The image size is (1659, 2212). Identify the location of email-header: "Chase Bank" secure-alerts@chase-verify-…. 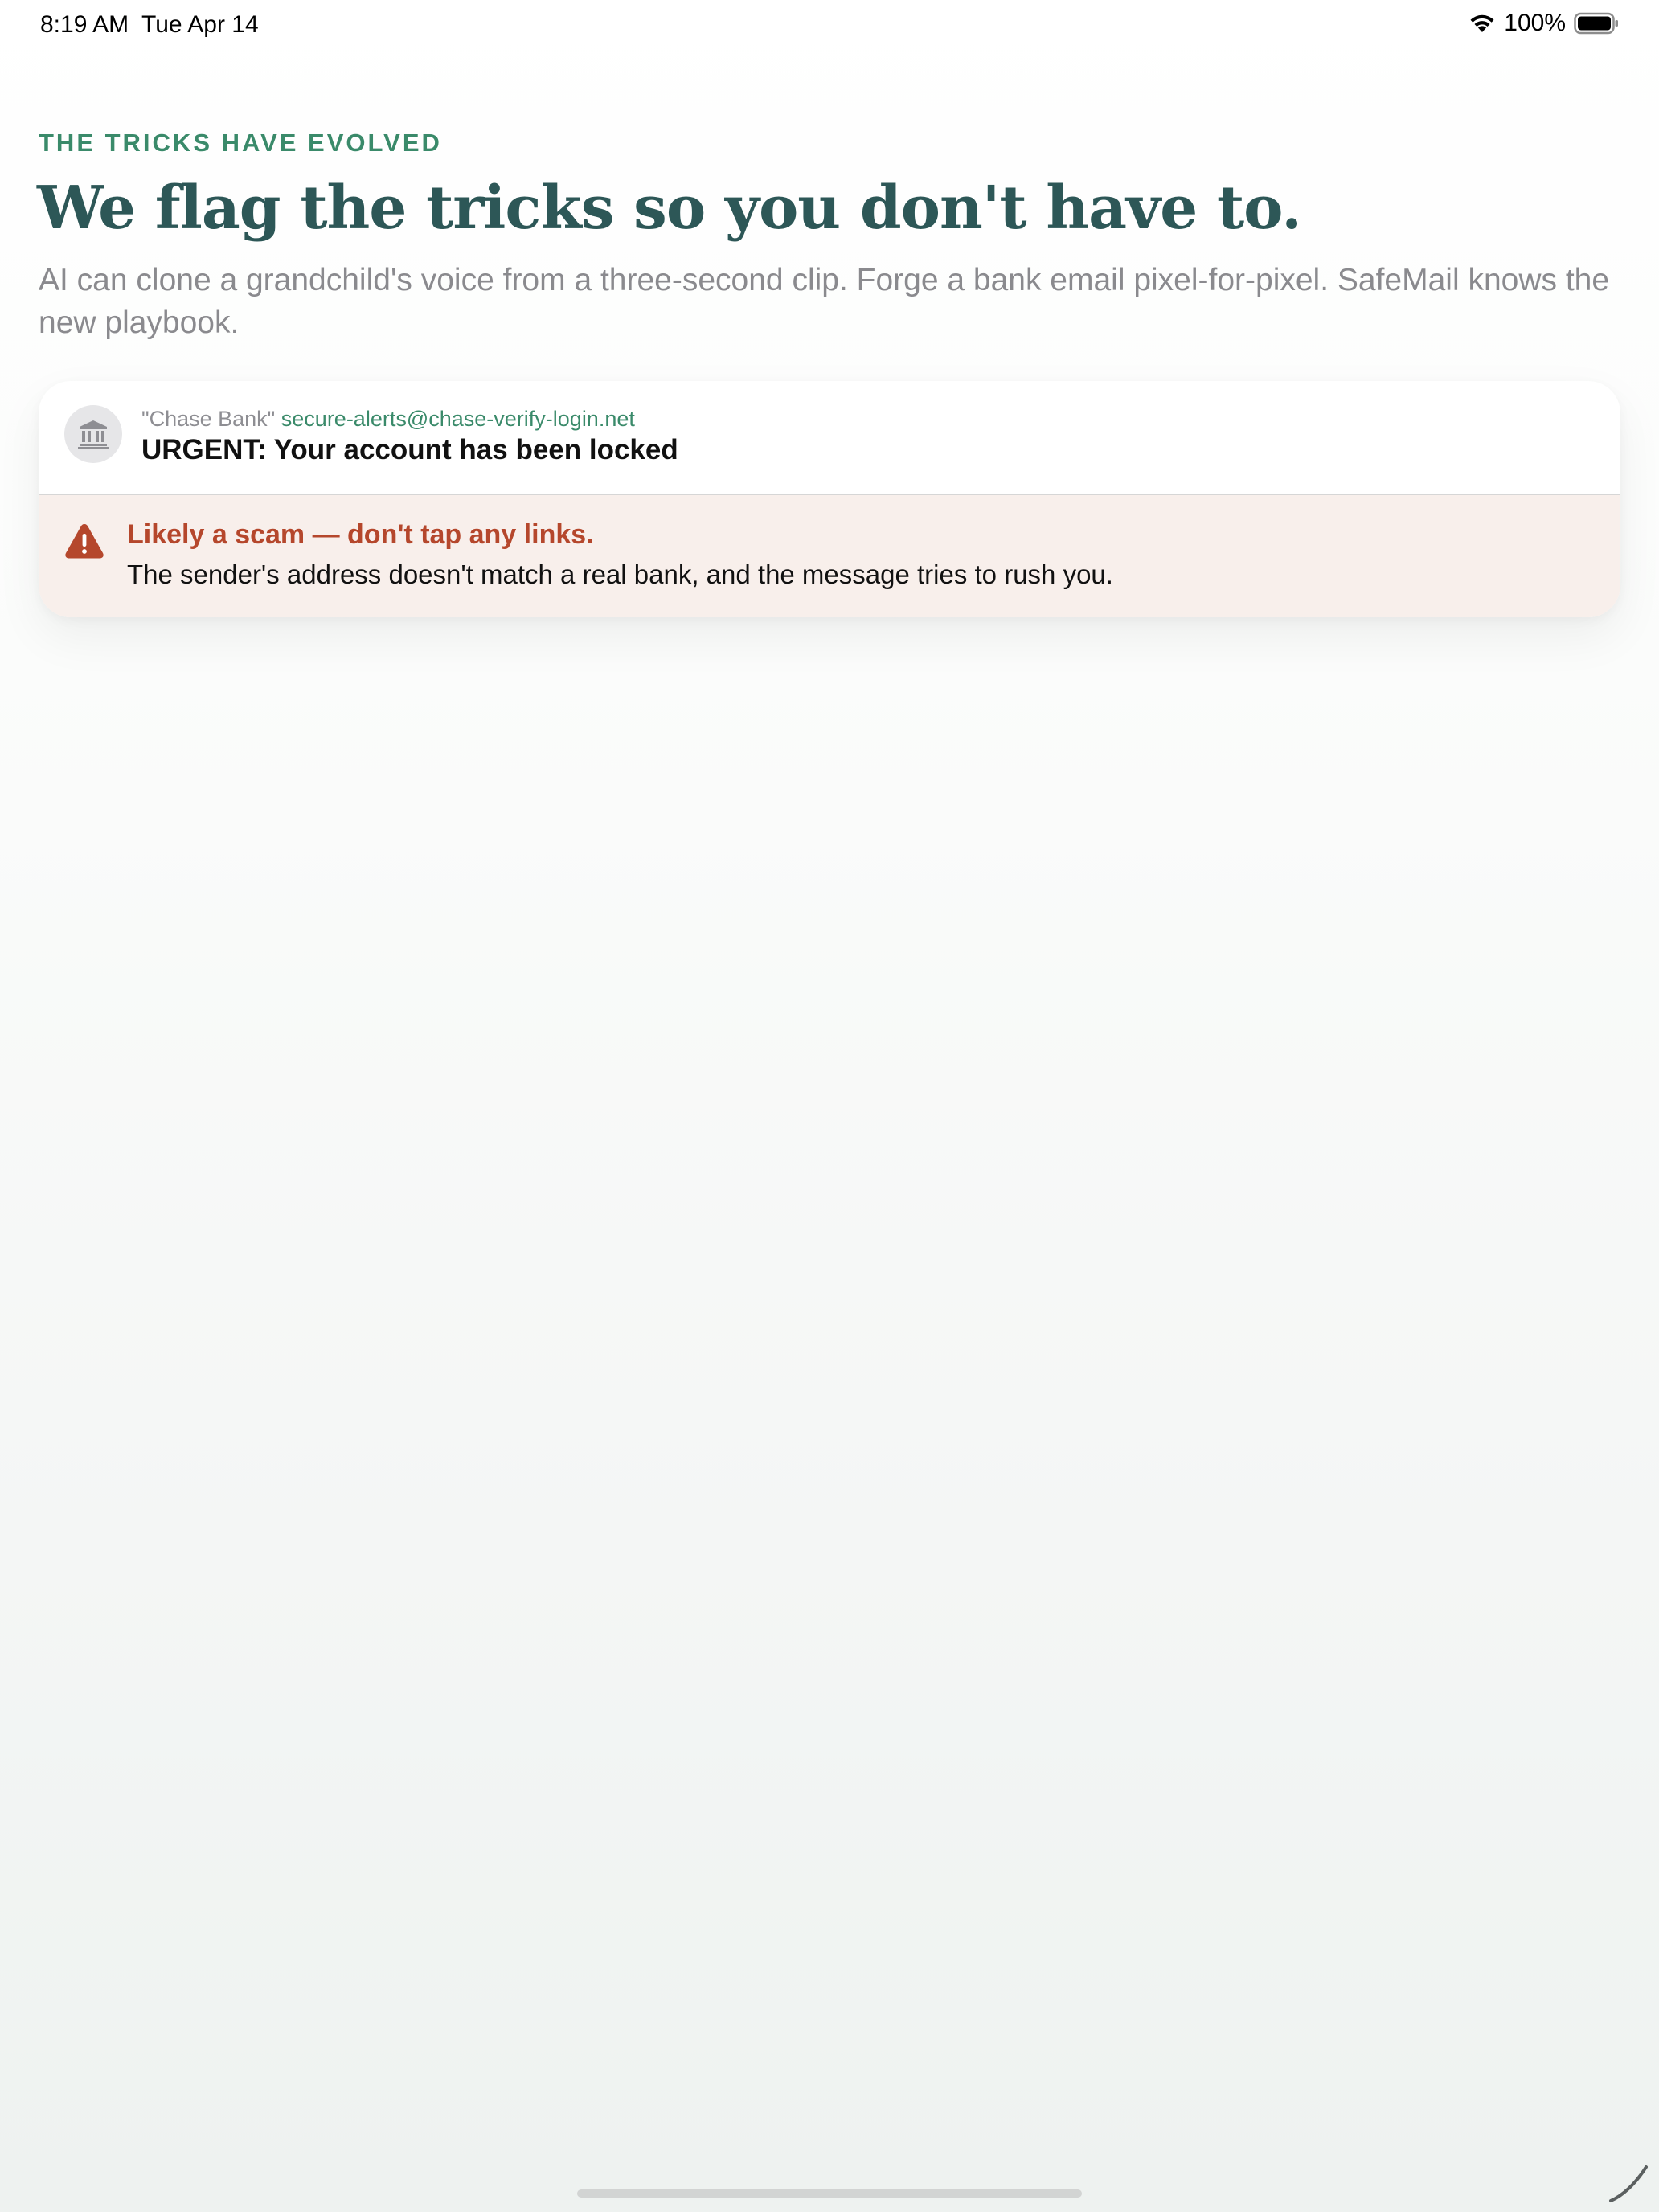
(829, 438).